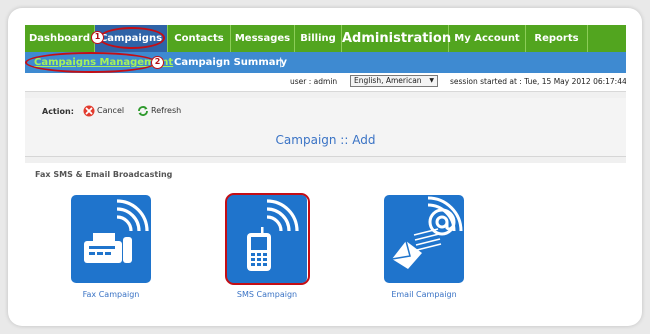 This screenshot has width=650, height=334. I want to click on section-gap, so click(325, 160).